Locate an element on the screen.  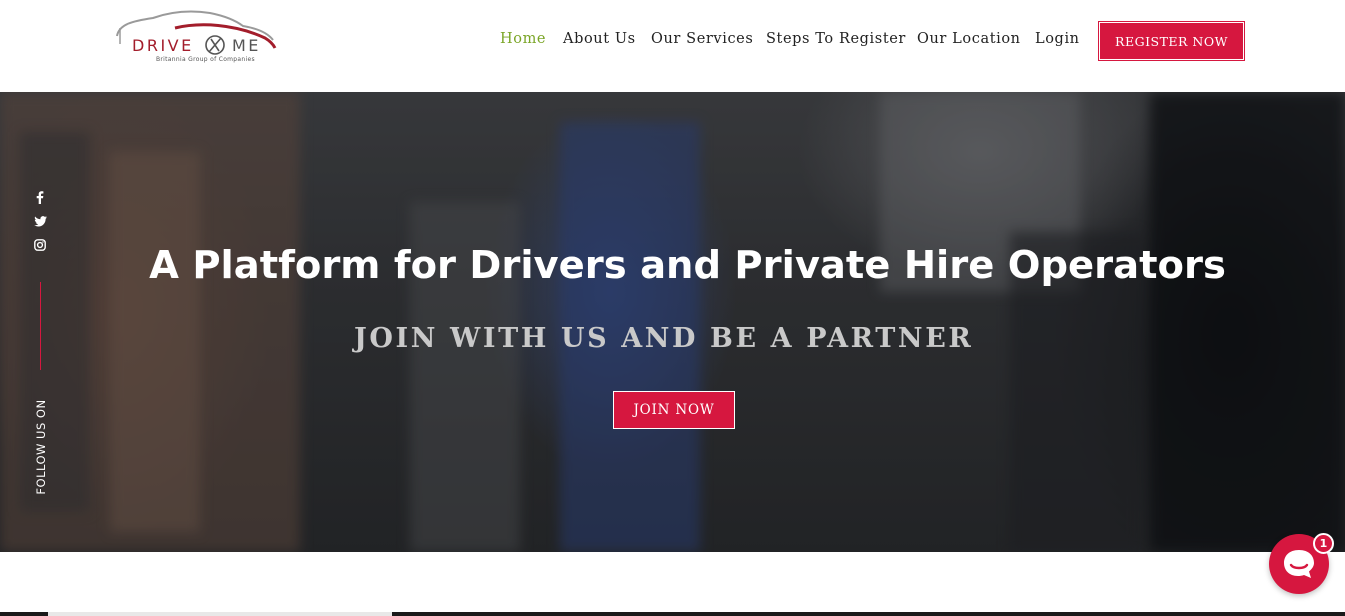
nav-login: Login is located at coordinates (1057, 39).